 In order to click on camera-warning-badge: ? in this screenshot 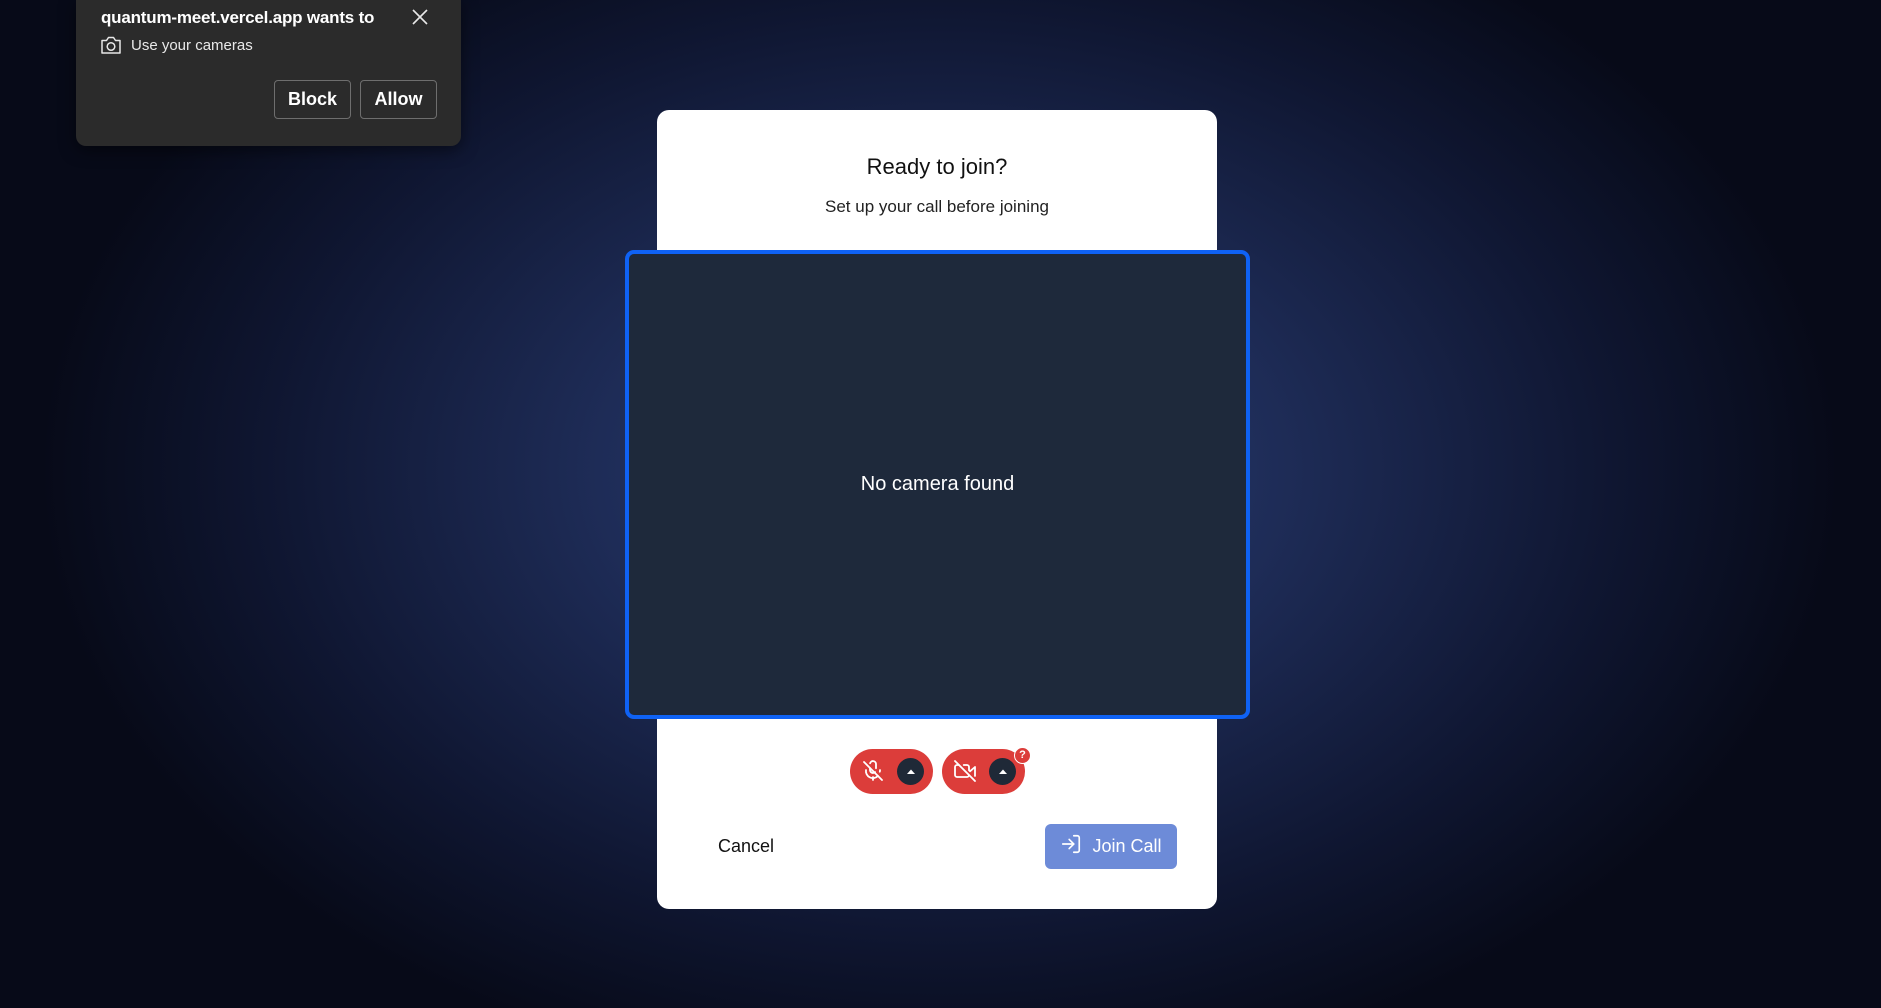, I will do `click(1022, 755)`.